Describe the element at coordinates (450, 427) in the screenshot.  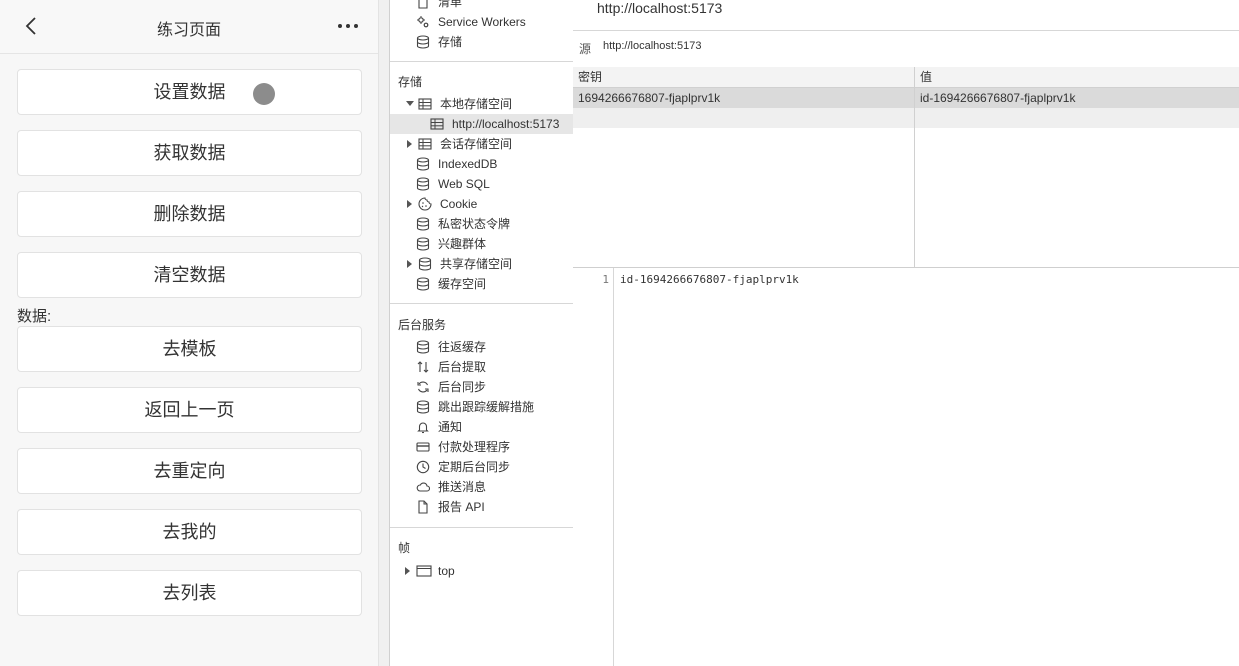
I see `tree-item-label: 通知` at that location.